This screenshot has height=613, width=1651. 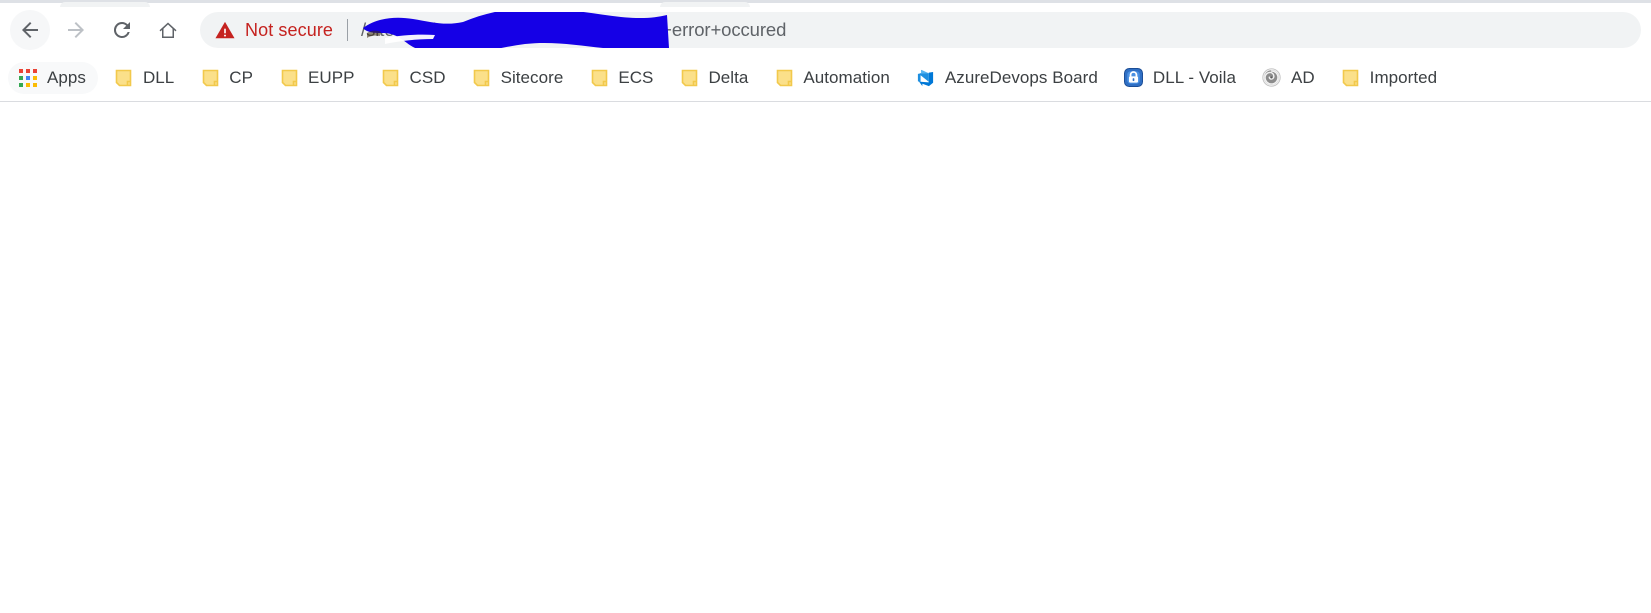 I want to click on site-security-chip: Not secure, so click(x=266, y=30).